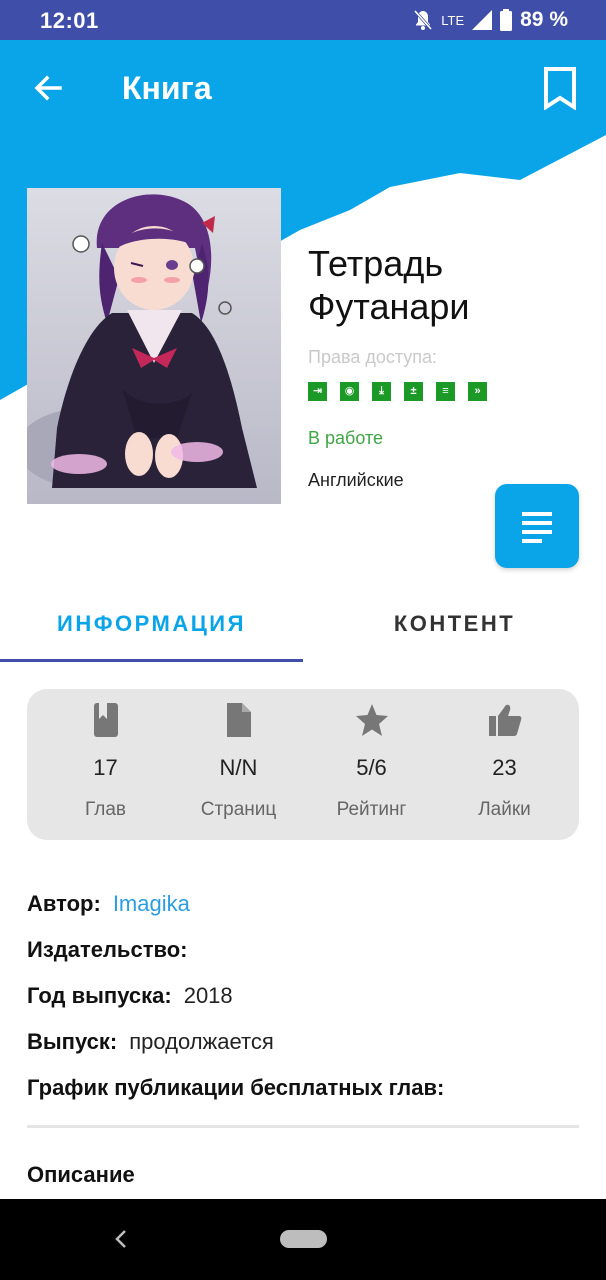 This screenshot has width=606, height=1280. Describe the element at coordinates (72, 1041) in the screenshot. I see `info-key: Выпуск:` at that location.